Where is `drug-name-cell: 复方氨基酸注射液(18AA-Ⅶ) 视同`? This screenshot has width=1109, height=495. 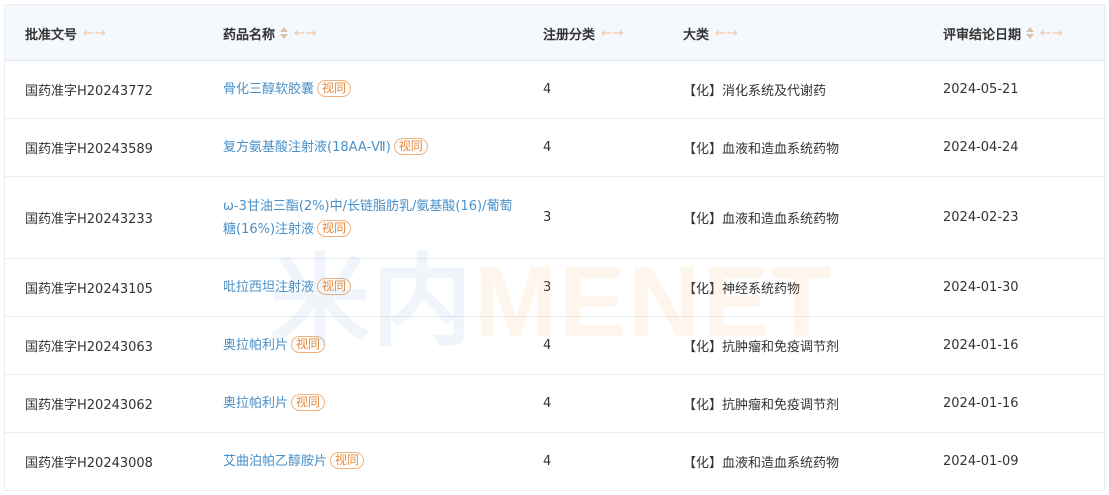
drug-name-cell: 复方氨基酸注射液(18AA-Ⅶ) 视同 is located at coordinates (370, 147).